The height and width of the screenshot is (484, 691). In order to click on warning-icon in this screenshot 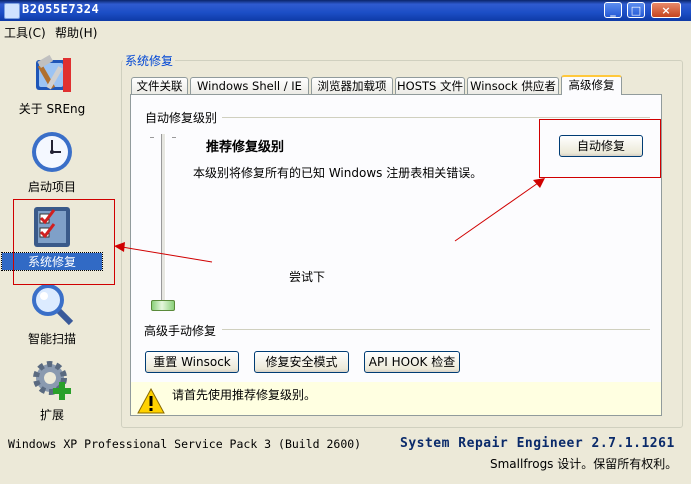, I will do `click(151, 400)`.